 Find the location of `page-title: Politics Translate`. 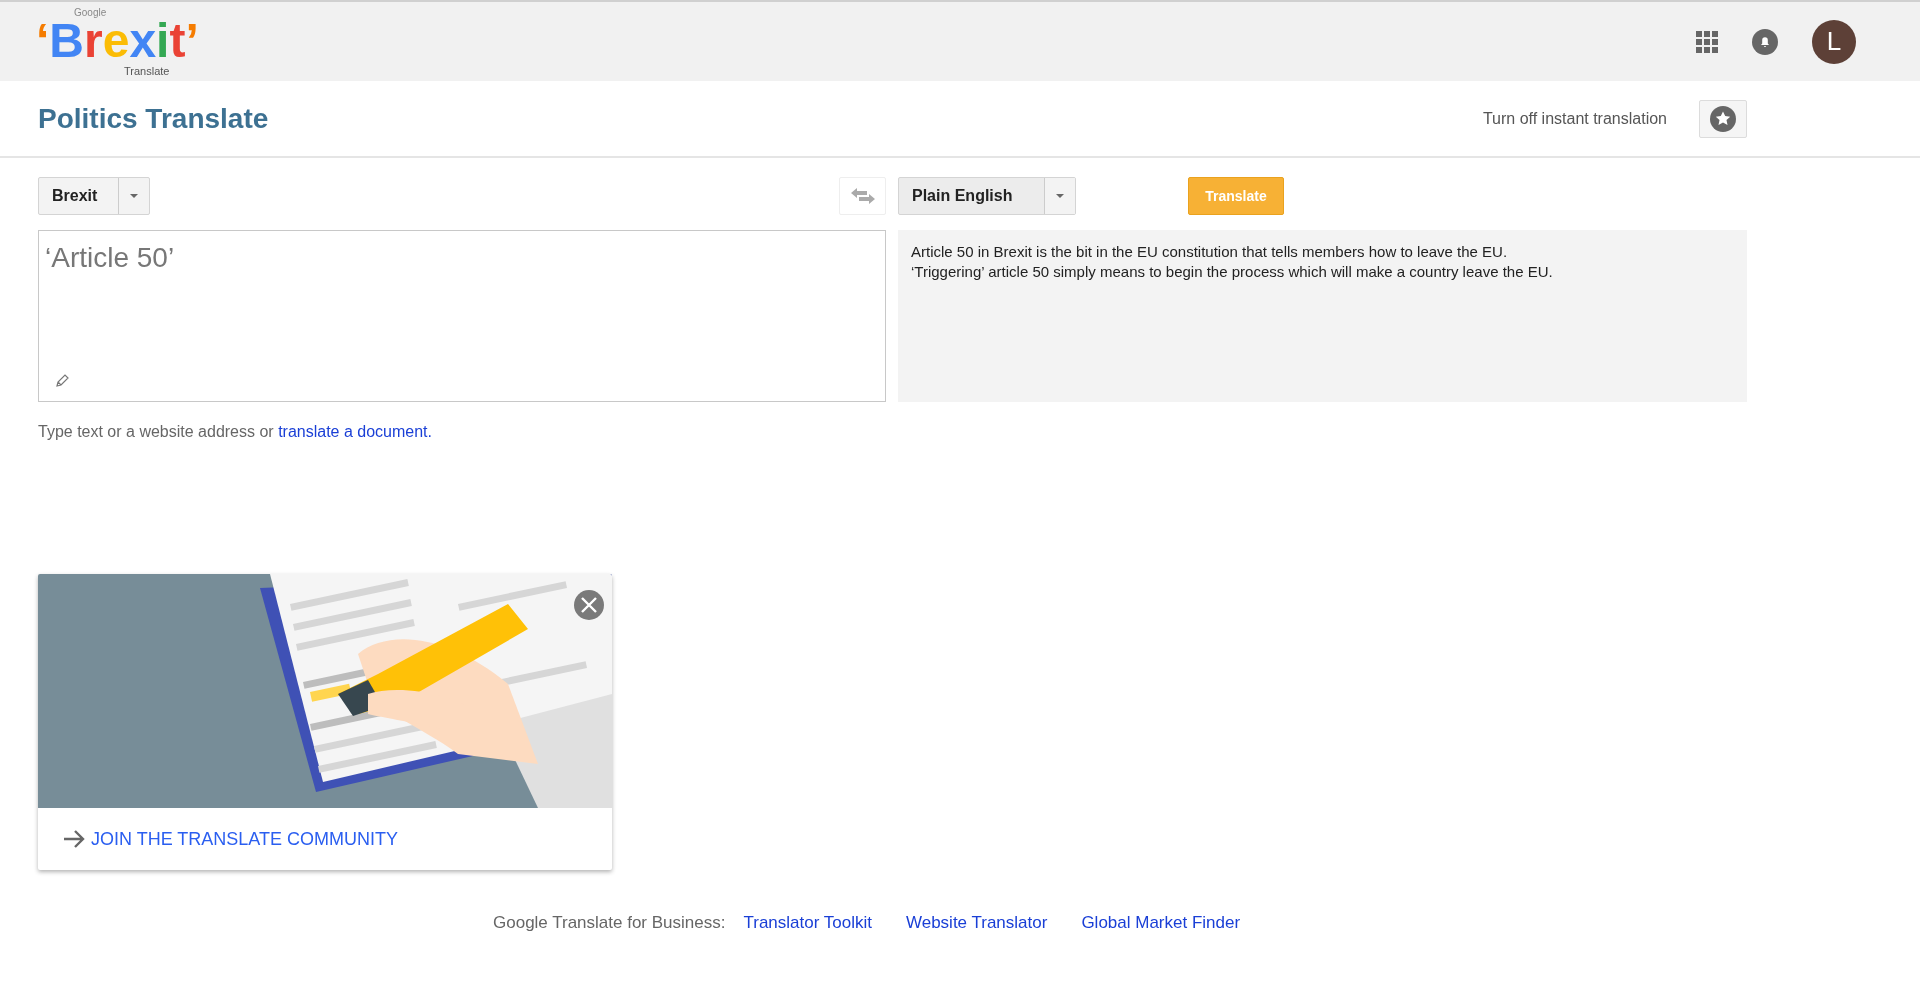

page-title: Politics Translate is located at coordinates (153, 118).